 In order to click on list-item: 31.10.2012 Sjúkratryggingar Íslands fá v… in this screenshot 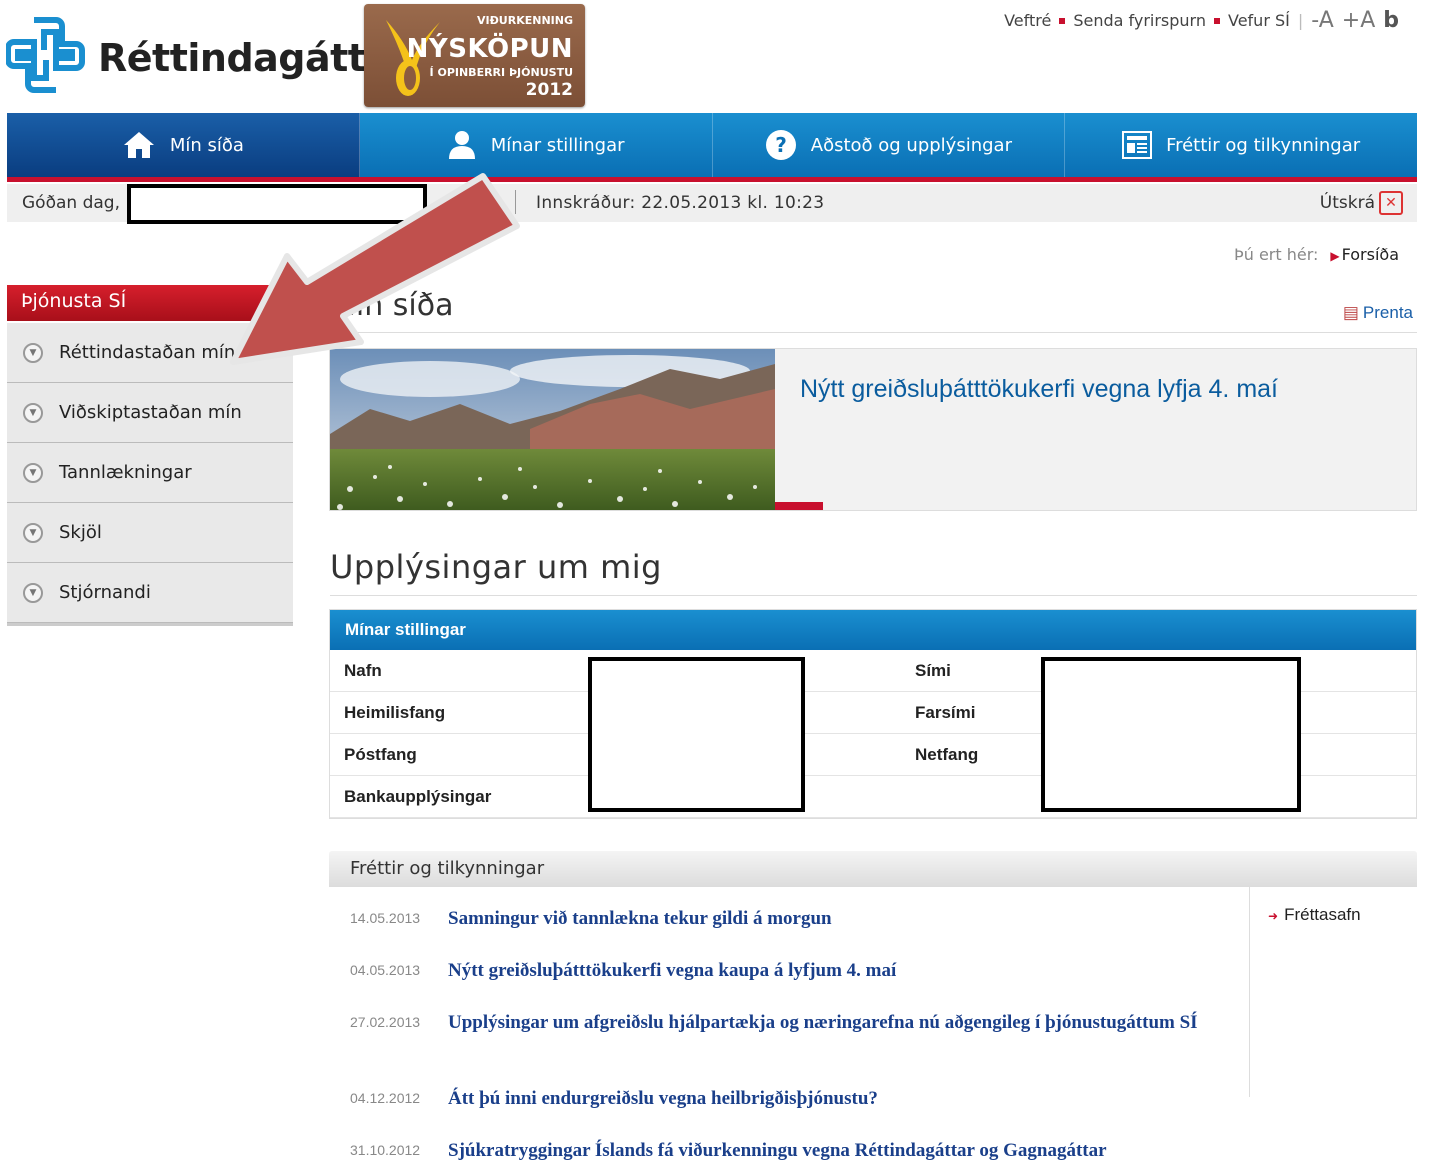, I will do `click(790, 1150)`.